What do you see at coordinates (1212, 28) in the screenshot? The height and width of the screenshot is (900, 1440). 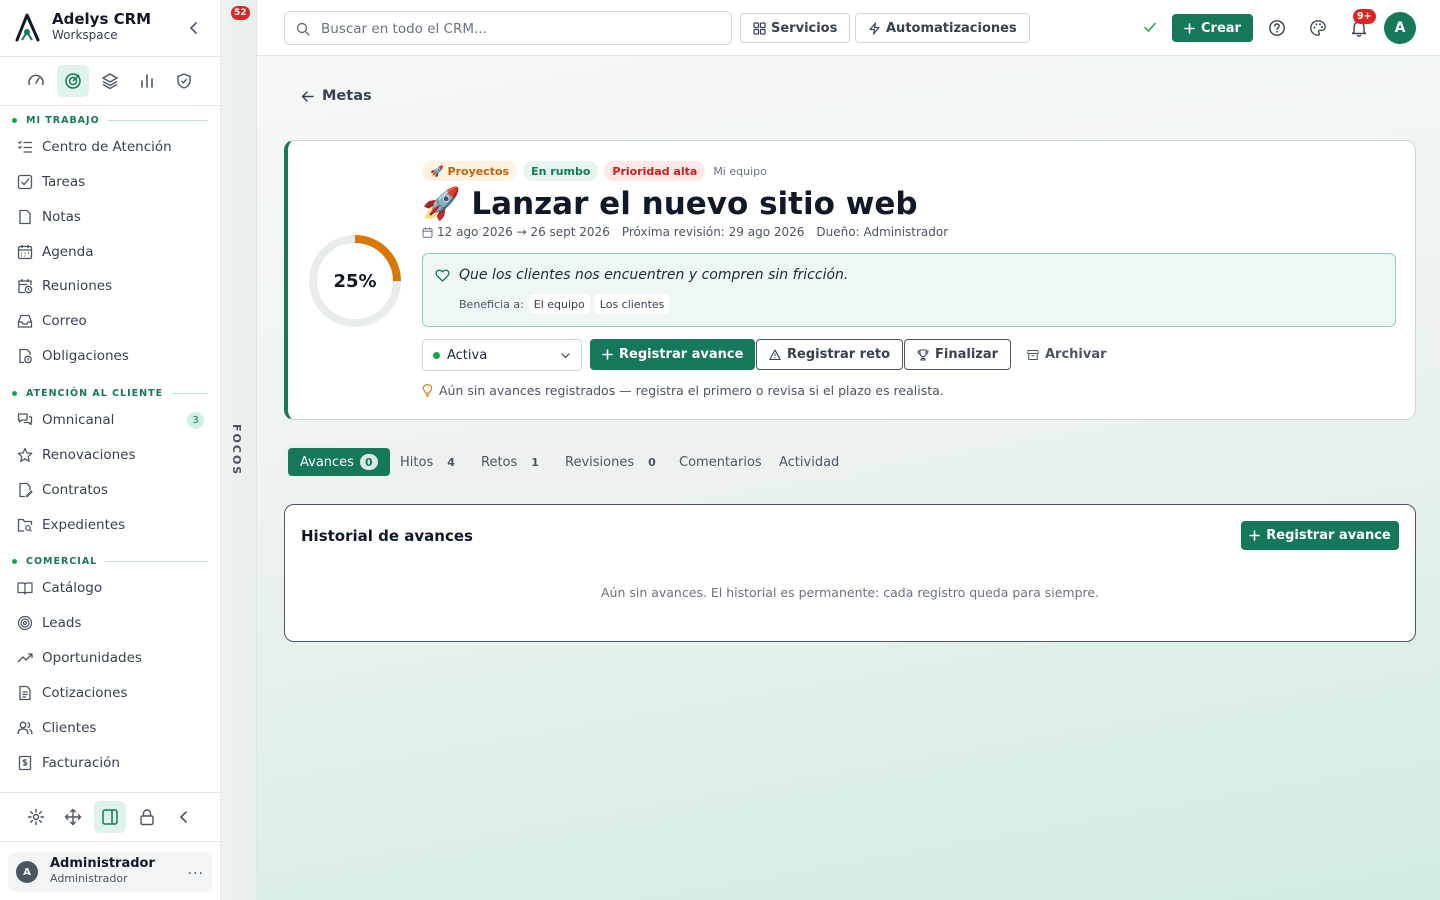 I see `create-button: Crear` at bounding box center [1212, 28].